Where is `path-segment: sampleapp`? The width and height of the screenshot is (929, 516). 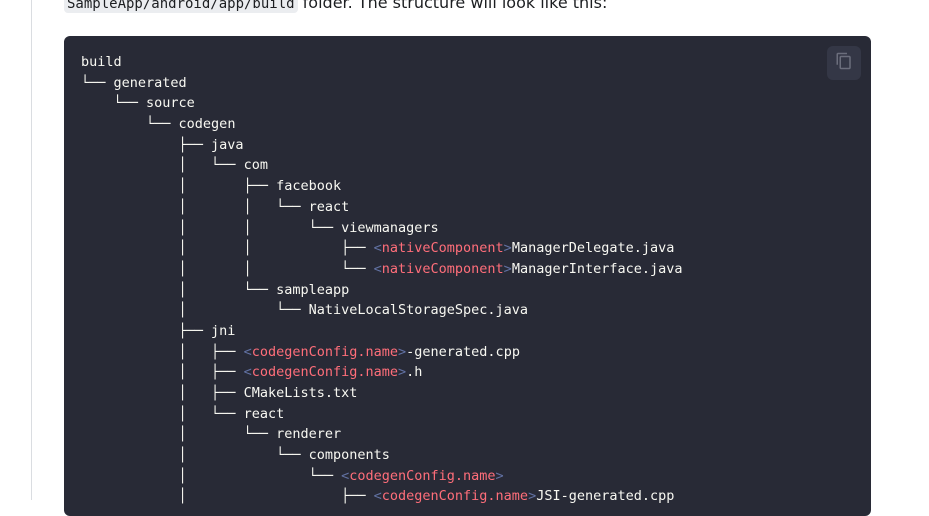 path-segment: sampleapp is located at coordinates (313, 289).